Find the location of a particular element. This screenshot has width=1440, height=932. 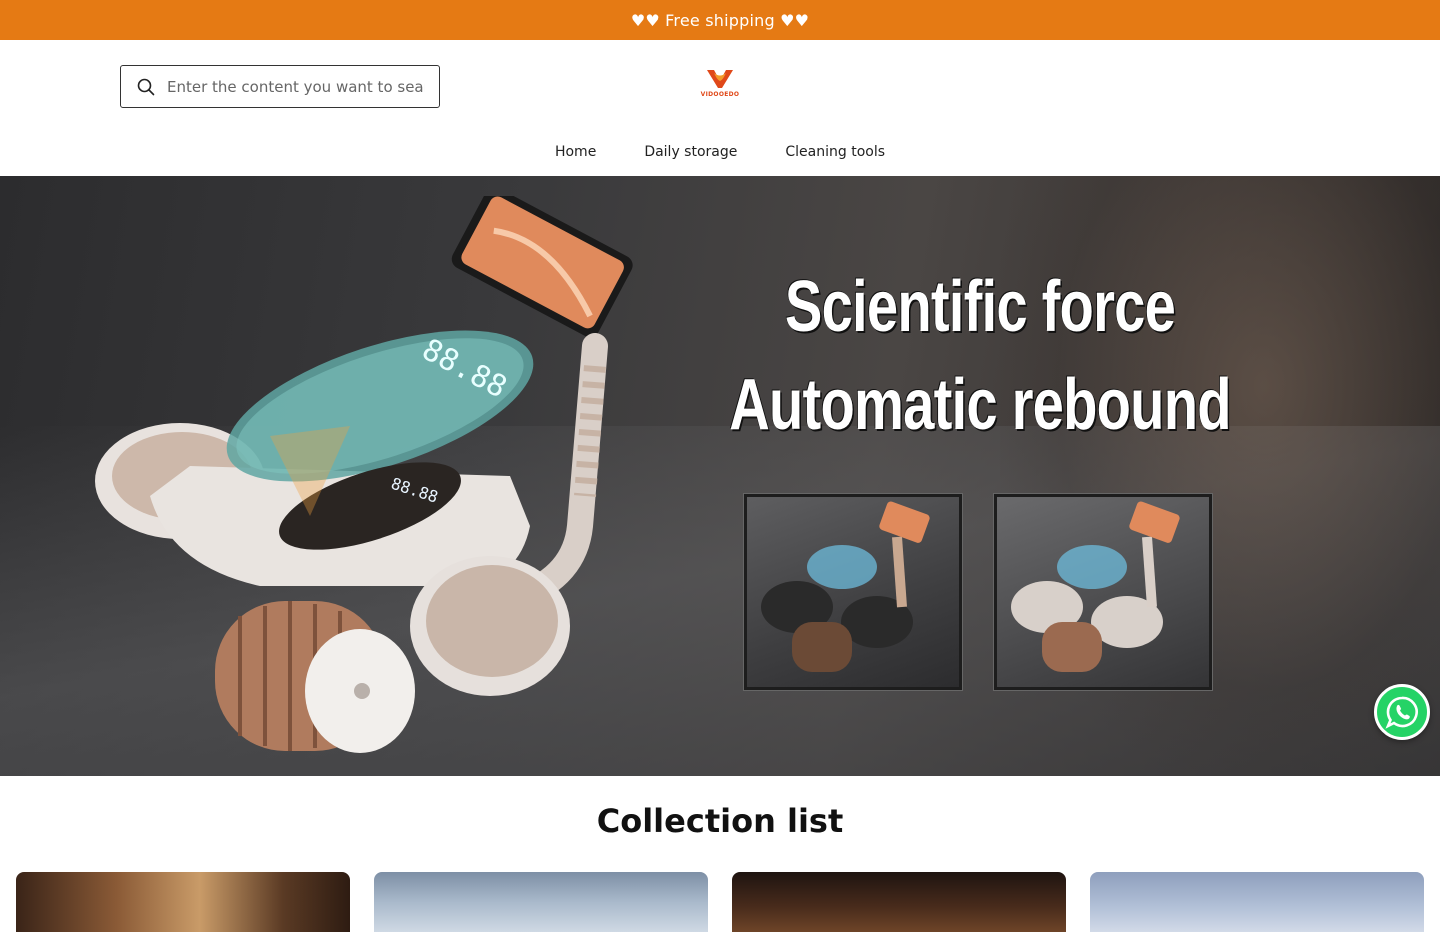

whatsapp-icon is located at coordinates (1401, 712).